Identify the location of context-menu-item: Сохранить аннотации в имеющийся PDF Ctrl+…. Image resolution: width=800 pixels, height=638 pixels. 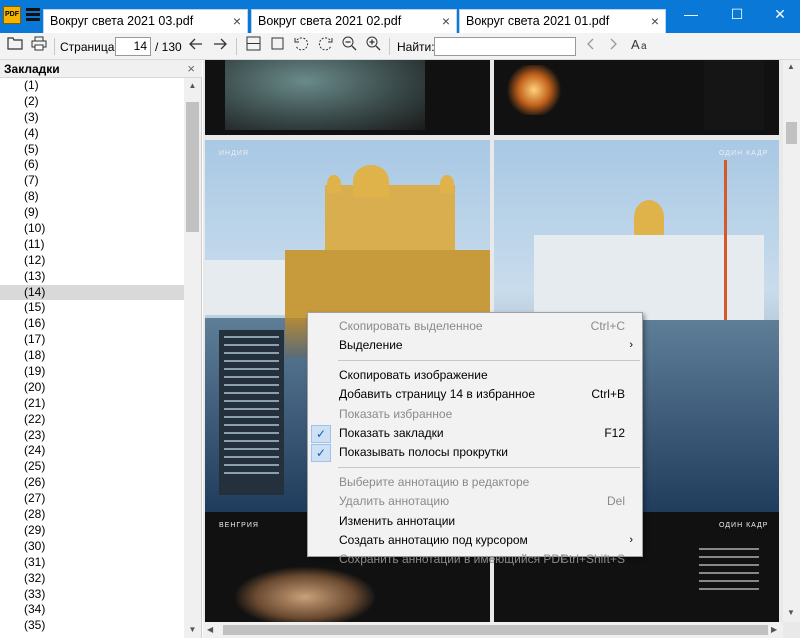
(475, 559).